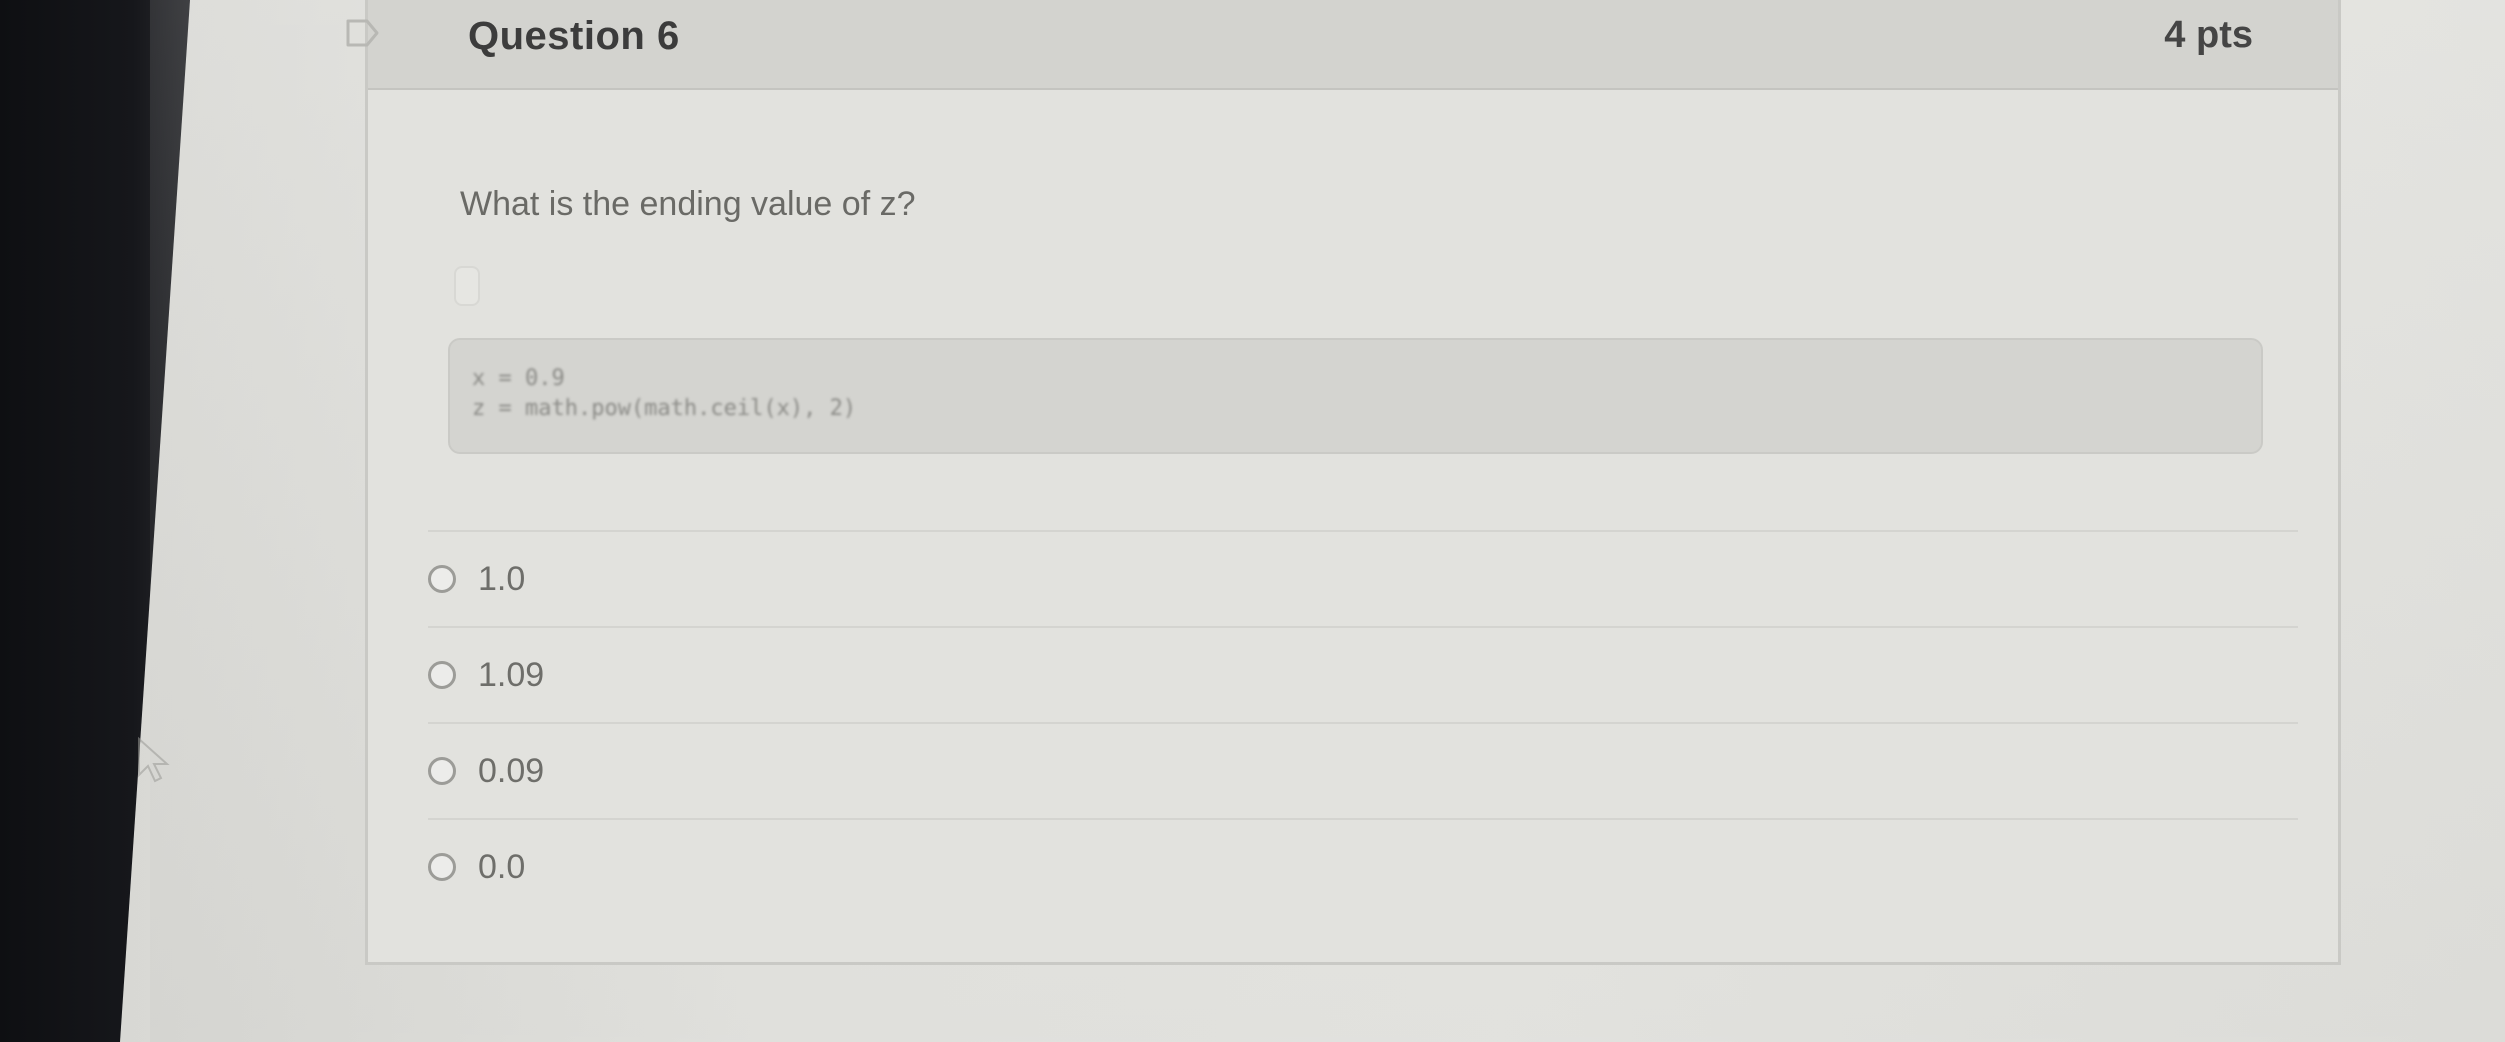 The height and width of the screenshot is (1042, 2505). What do you see at coordinates (2208, 35) in the screenshot?
I see `question-points: 4 pts` at bounding box center [2208, 35].